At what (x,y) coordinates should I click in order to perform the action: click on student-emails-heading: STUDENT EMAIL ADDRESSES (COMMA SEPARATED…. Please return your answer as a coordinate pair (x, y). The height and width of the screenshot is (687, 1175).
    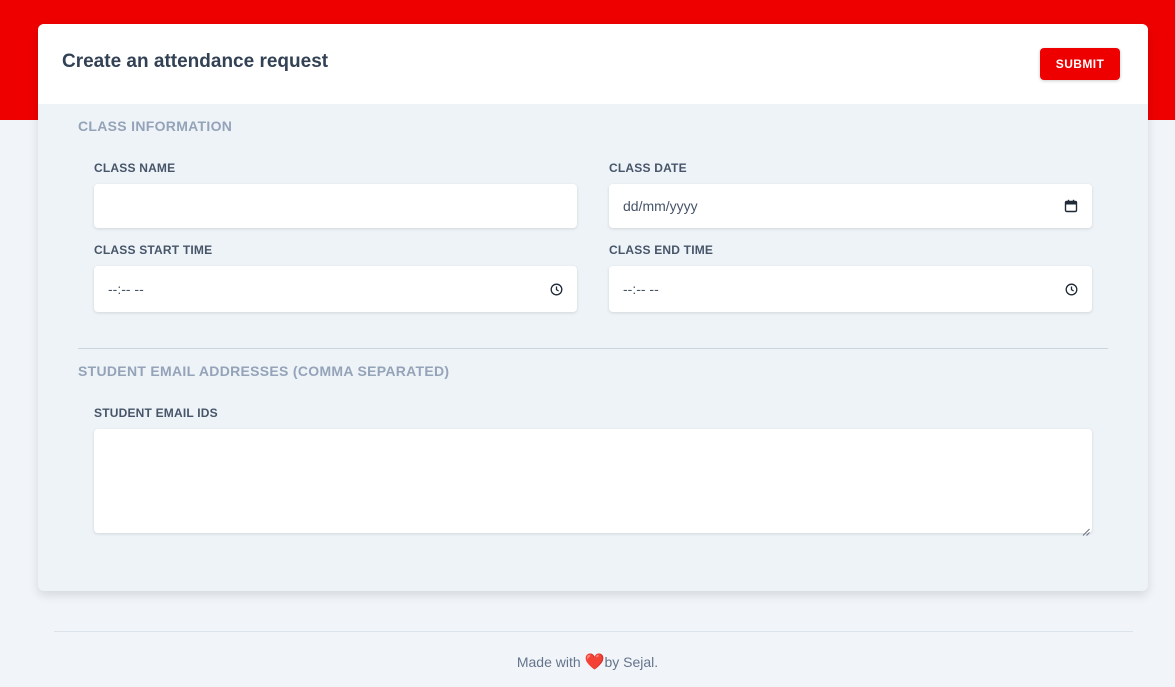
    Looking at the image, I should click on (264, 371).